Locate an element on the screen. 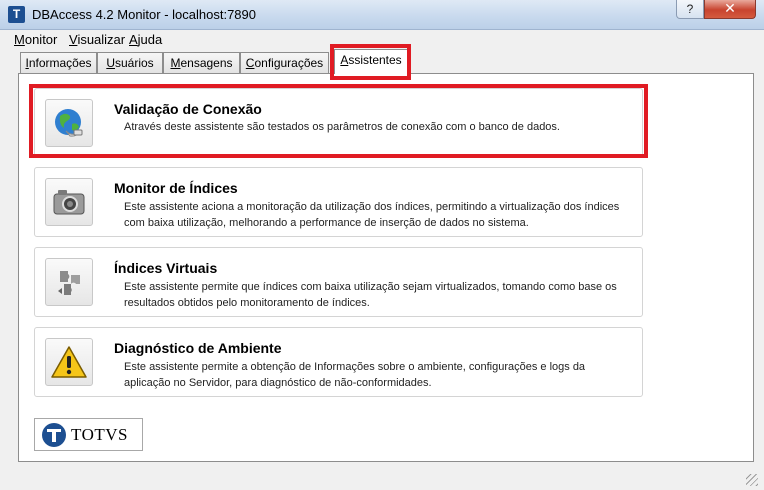 This screenshot has width=764, height=490. tab-configuracoes: Configurações is located at coordinates (284, 62).